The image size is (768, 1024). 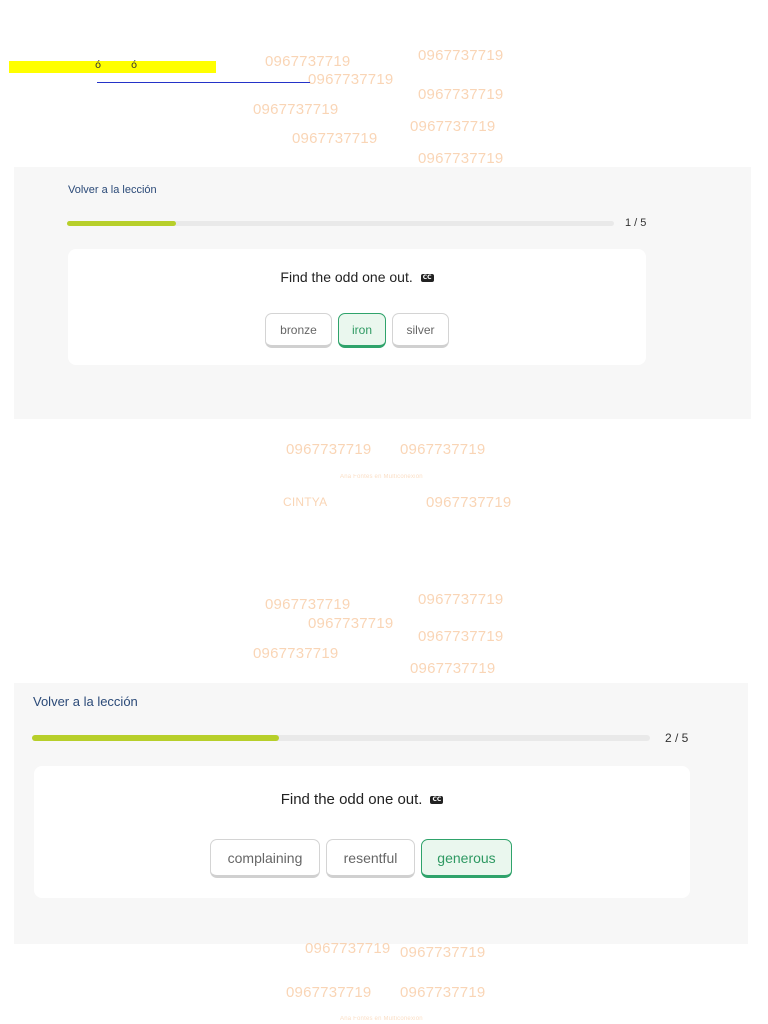 I want to click on option-button-selected: generous, so click(x=466, y=858).